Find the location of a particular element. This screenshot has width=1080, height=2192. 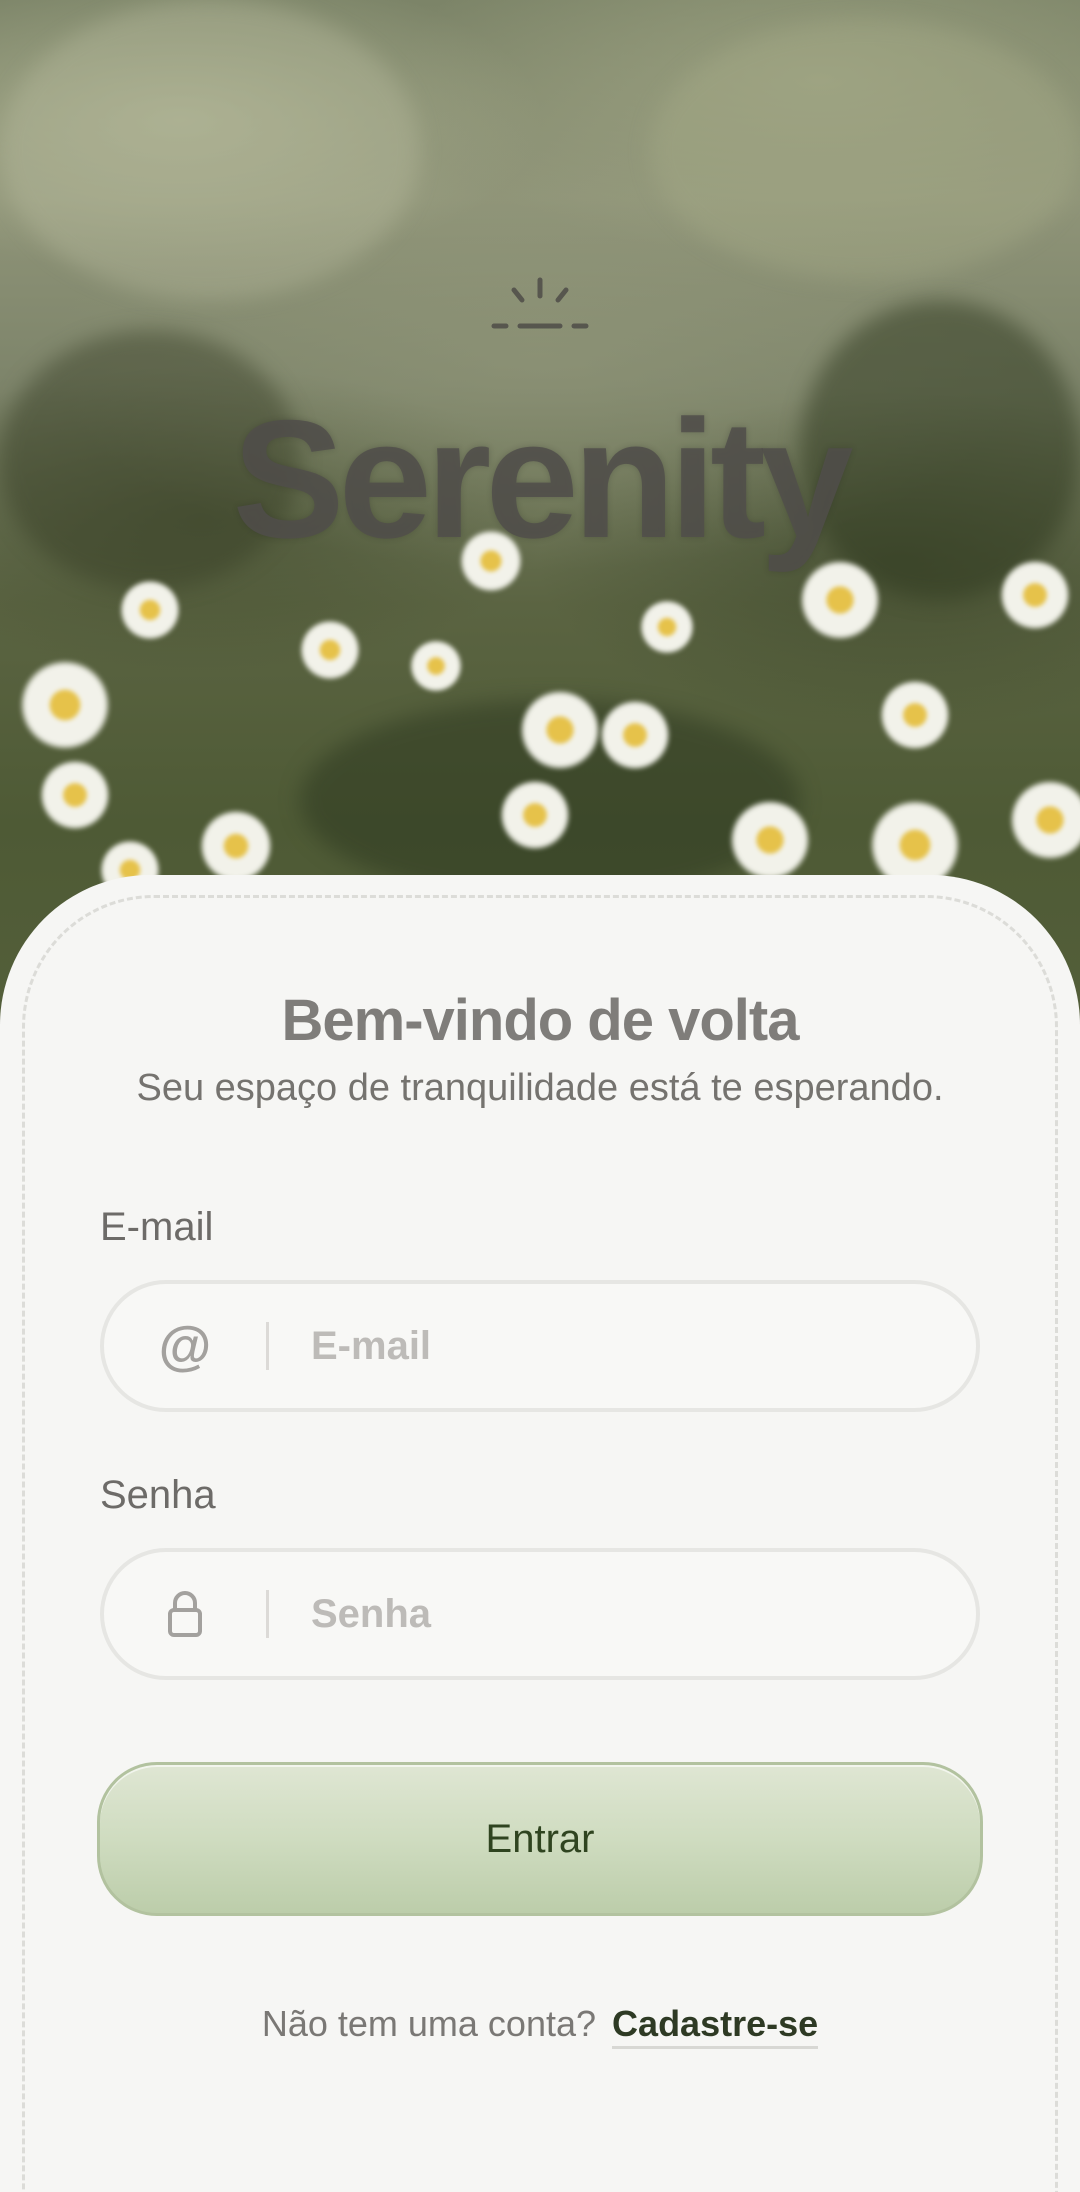

sunrise-icon is located at coordinates (540, 303).